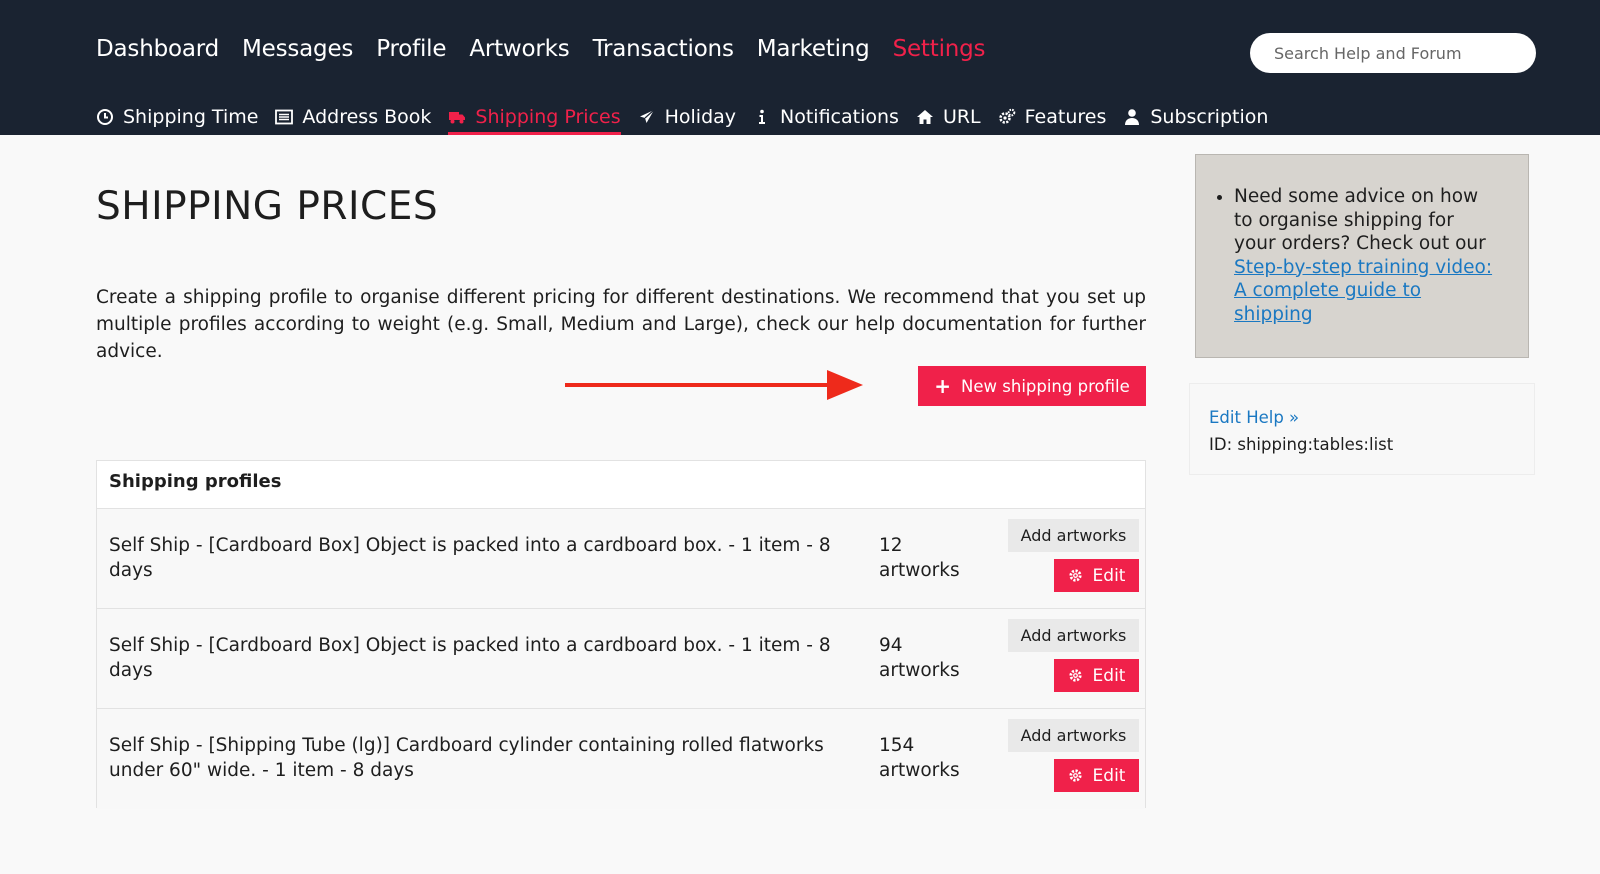 This screenshot has width=1600, height=874. I want to click on subnav-label: Shipping Time, so click(191, 116).